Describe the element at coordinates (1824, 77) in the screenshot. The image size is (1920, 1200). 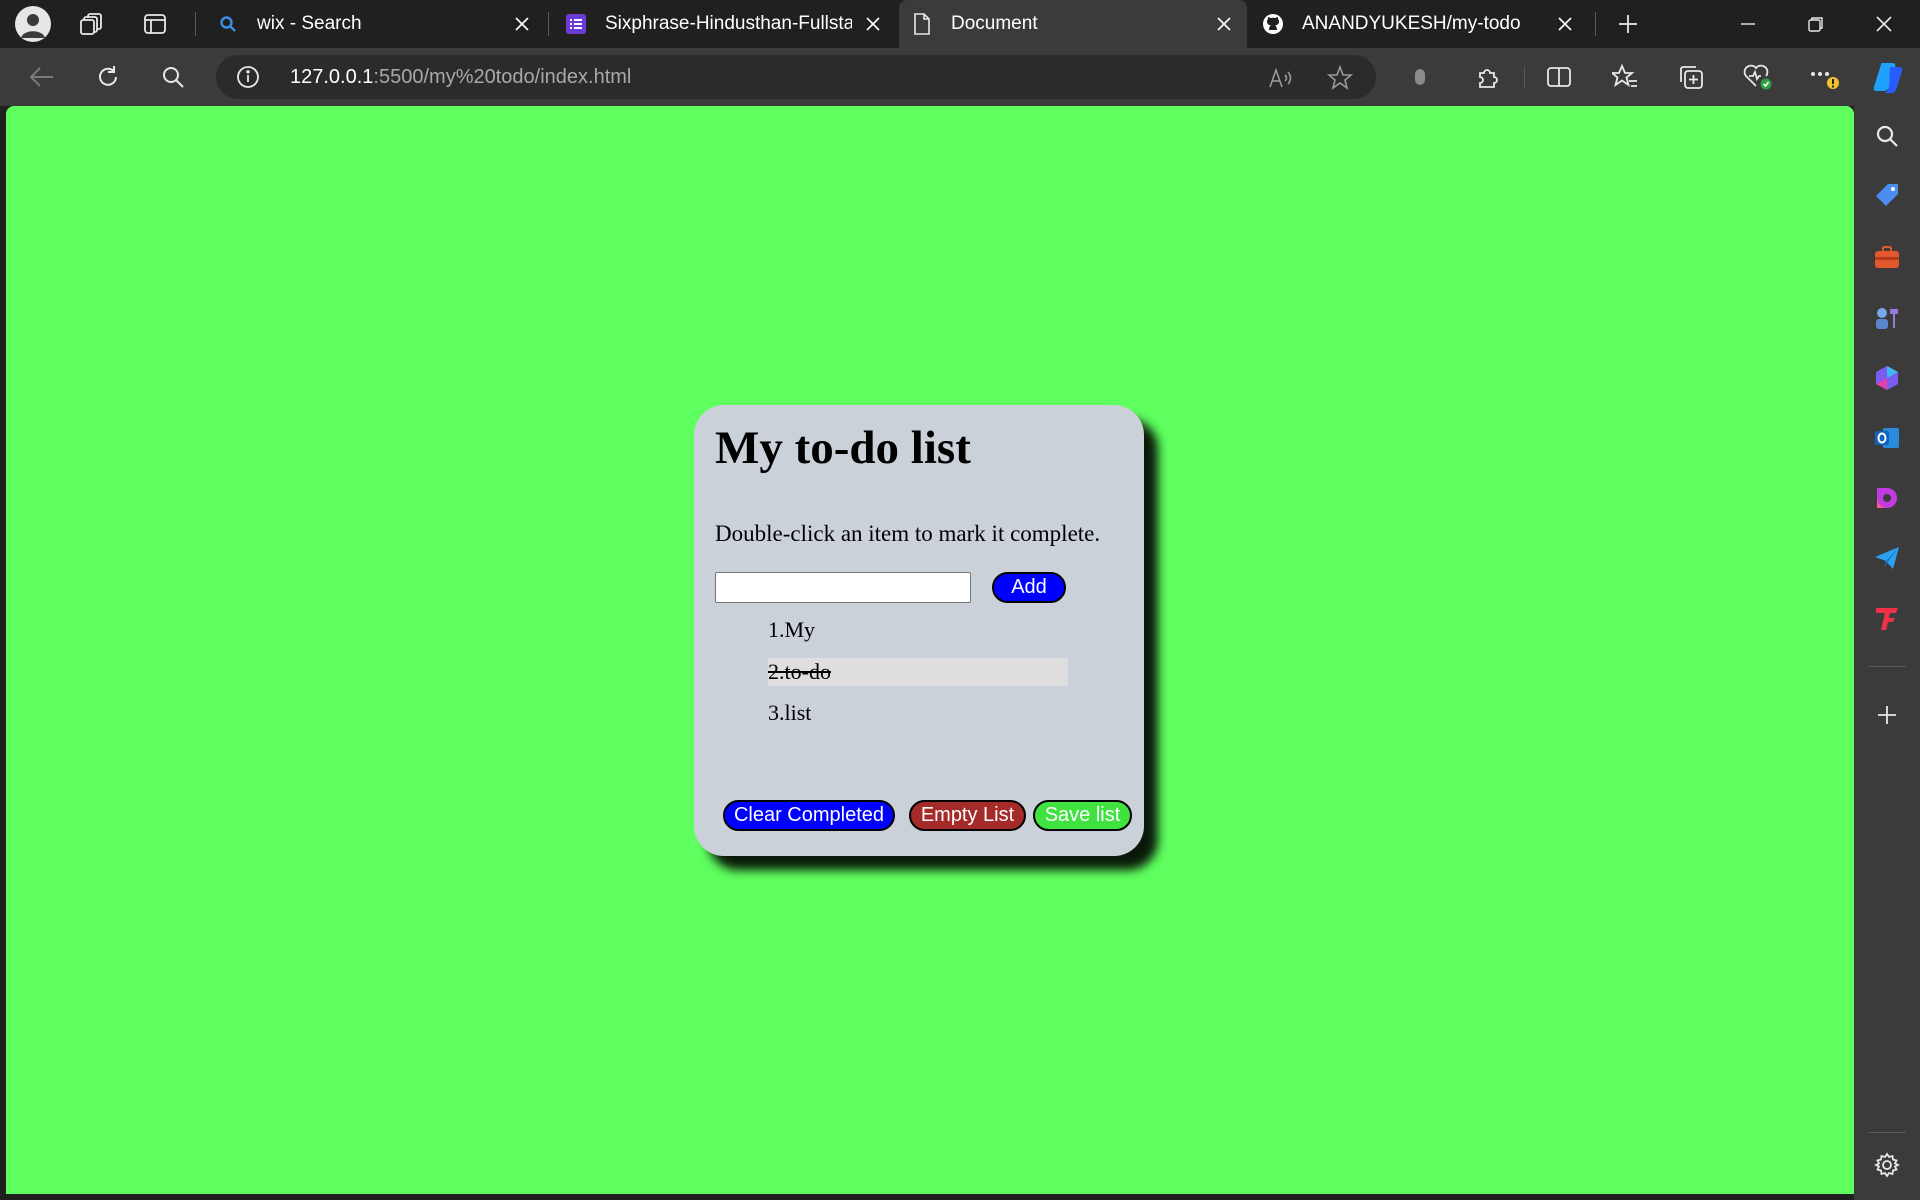
I see `more-options-icon` at that location.